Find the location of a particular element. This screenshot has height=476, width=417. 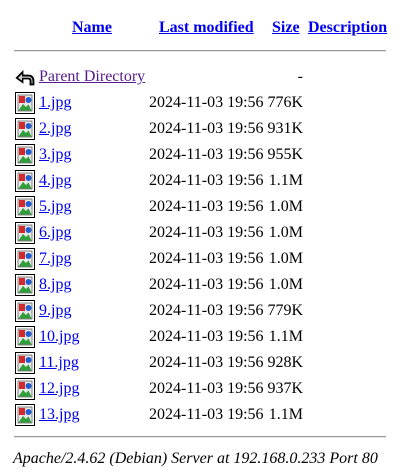

sort-by-name-link: Name is located at coordinates (92, 28).